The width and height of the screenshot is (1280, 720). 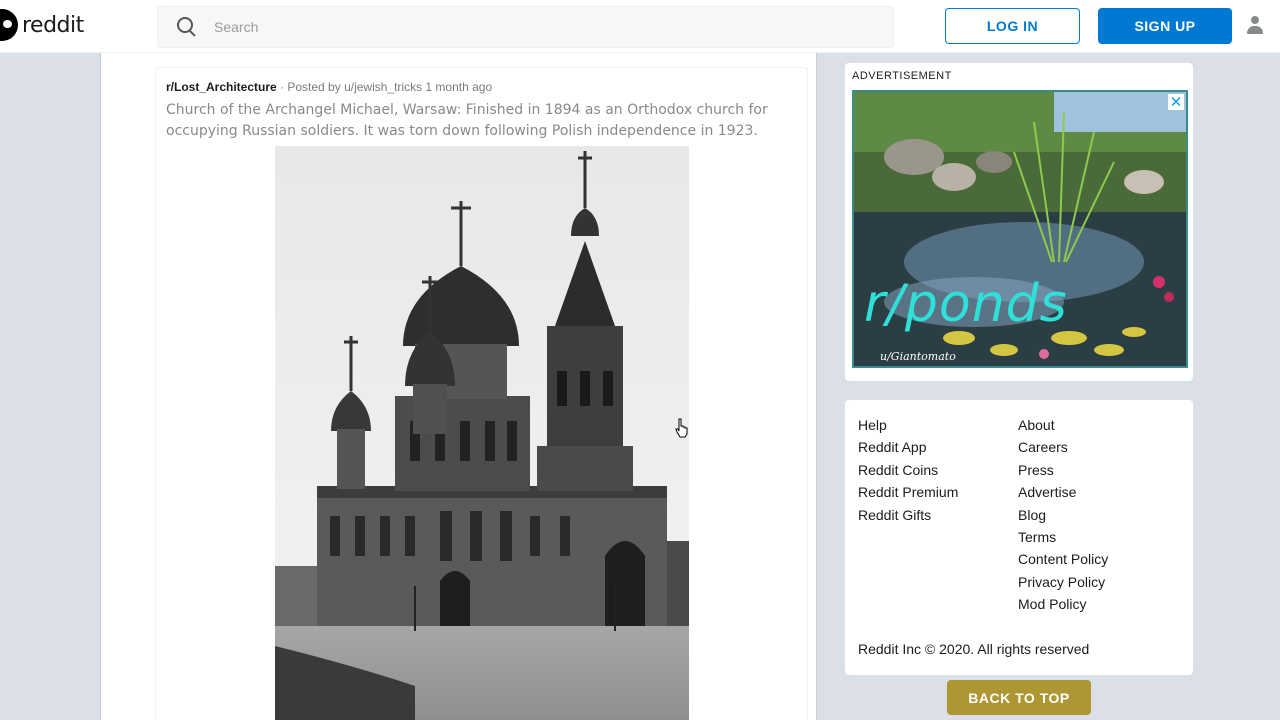 What do you see at coordinates (908, 515) in the screenshot?
I see `footer-link-reddit-gifts: Reddit Gifts` at bounding box center [908, 515].